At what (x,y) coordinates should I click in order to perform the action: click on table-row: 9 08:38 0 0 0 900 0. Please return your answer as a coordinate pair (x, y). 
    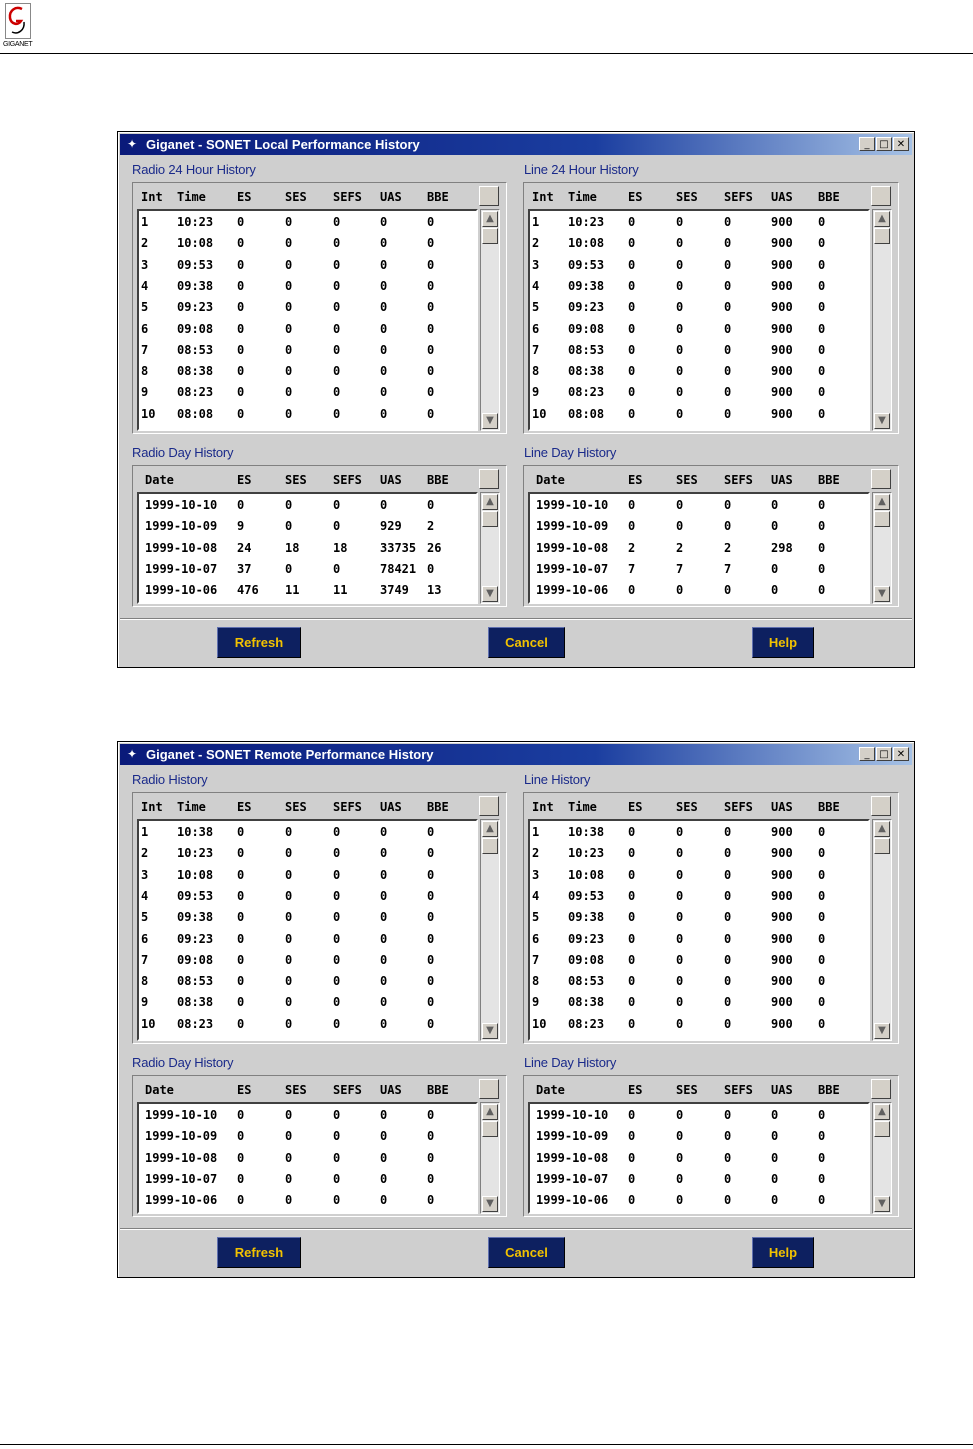
    Looking at the image, I should click on (699, 1003).